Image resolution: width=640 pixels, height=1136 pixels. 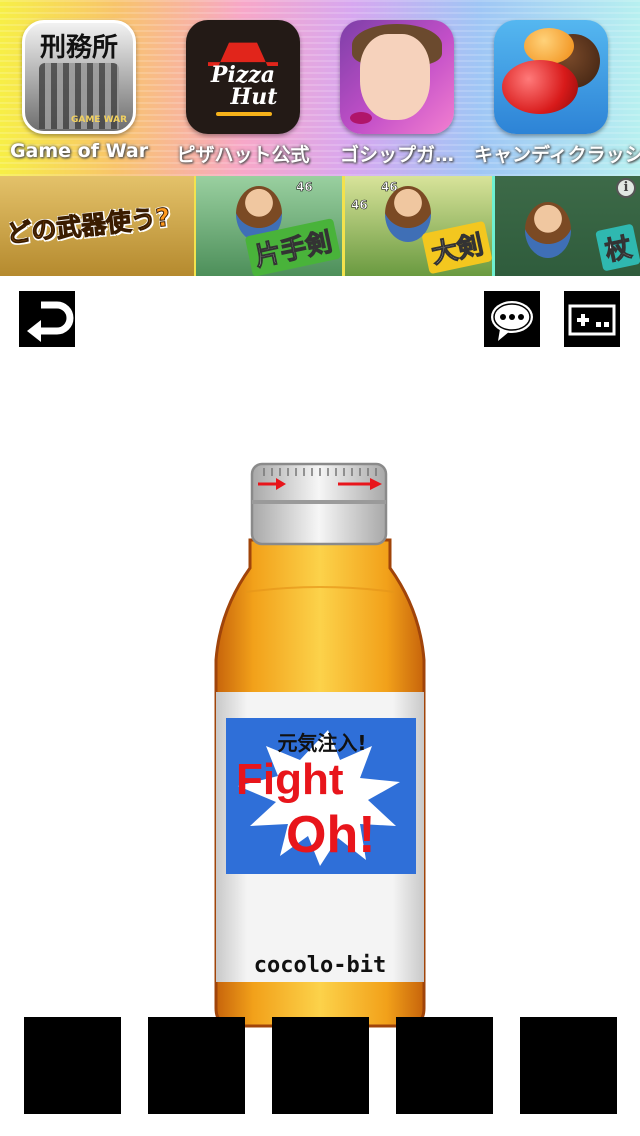 I want to click on pizza-hut-icon: Pizza Hut, so click(x=243, y=77).